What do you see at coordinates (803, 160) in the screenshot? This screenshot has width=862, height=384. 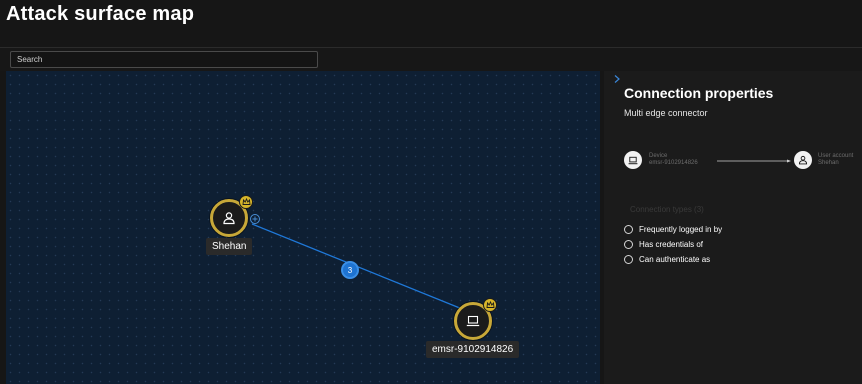 I see `user-icon` at bounding box center [803, 160].